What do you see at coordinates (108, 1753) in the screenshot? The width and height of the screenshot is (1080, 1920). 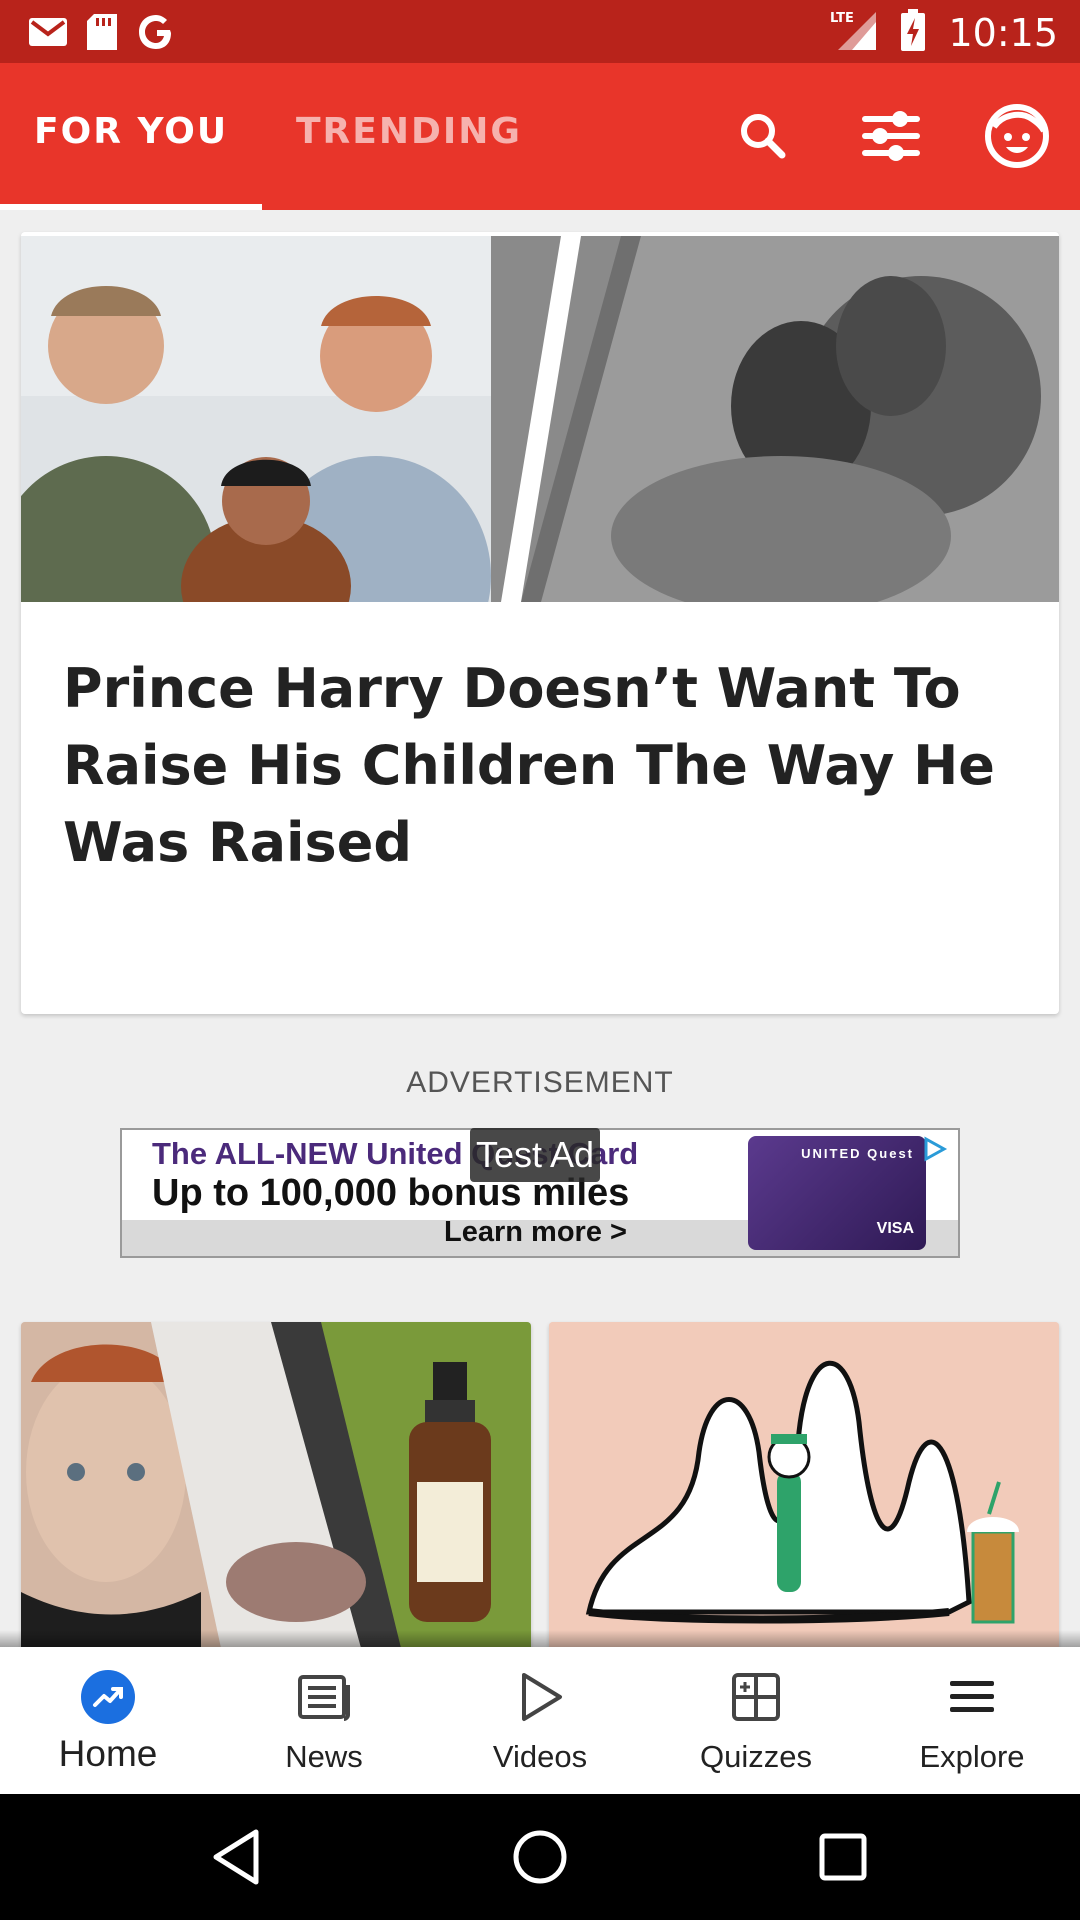 I see `nav-home-label: Home` at bounding box center [108, 1753].